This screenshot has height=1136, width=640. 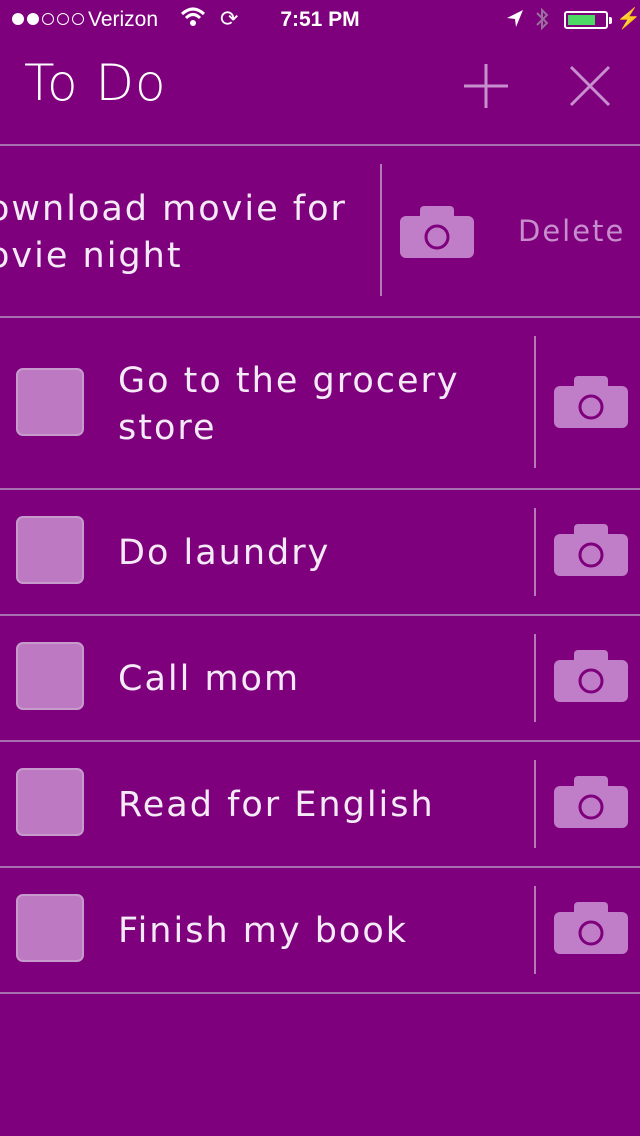 I want to click on page-title: To Do, so click(x=95, y=83).